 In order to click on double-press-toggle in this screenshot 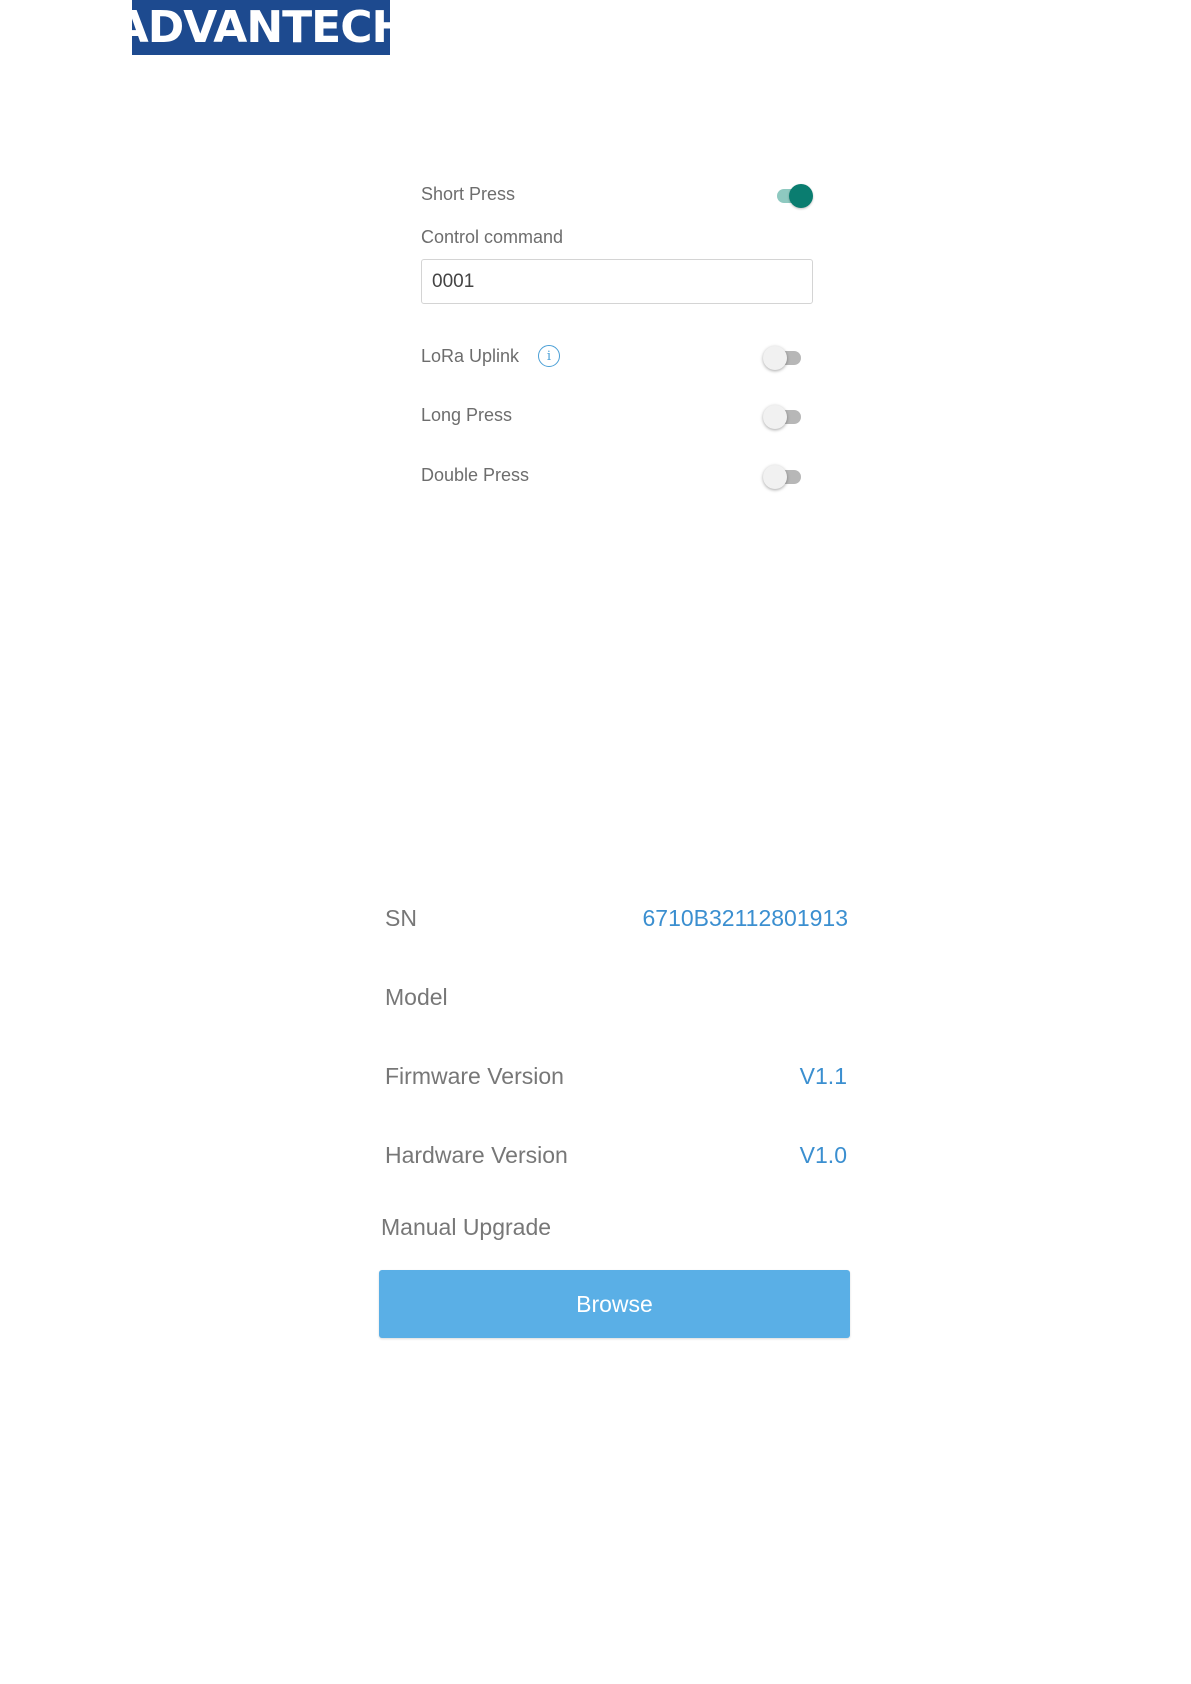, I will do `click(783, 476)`.